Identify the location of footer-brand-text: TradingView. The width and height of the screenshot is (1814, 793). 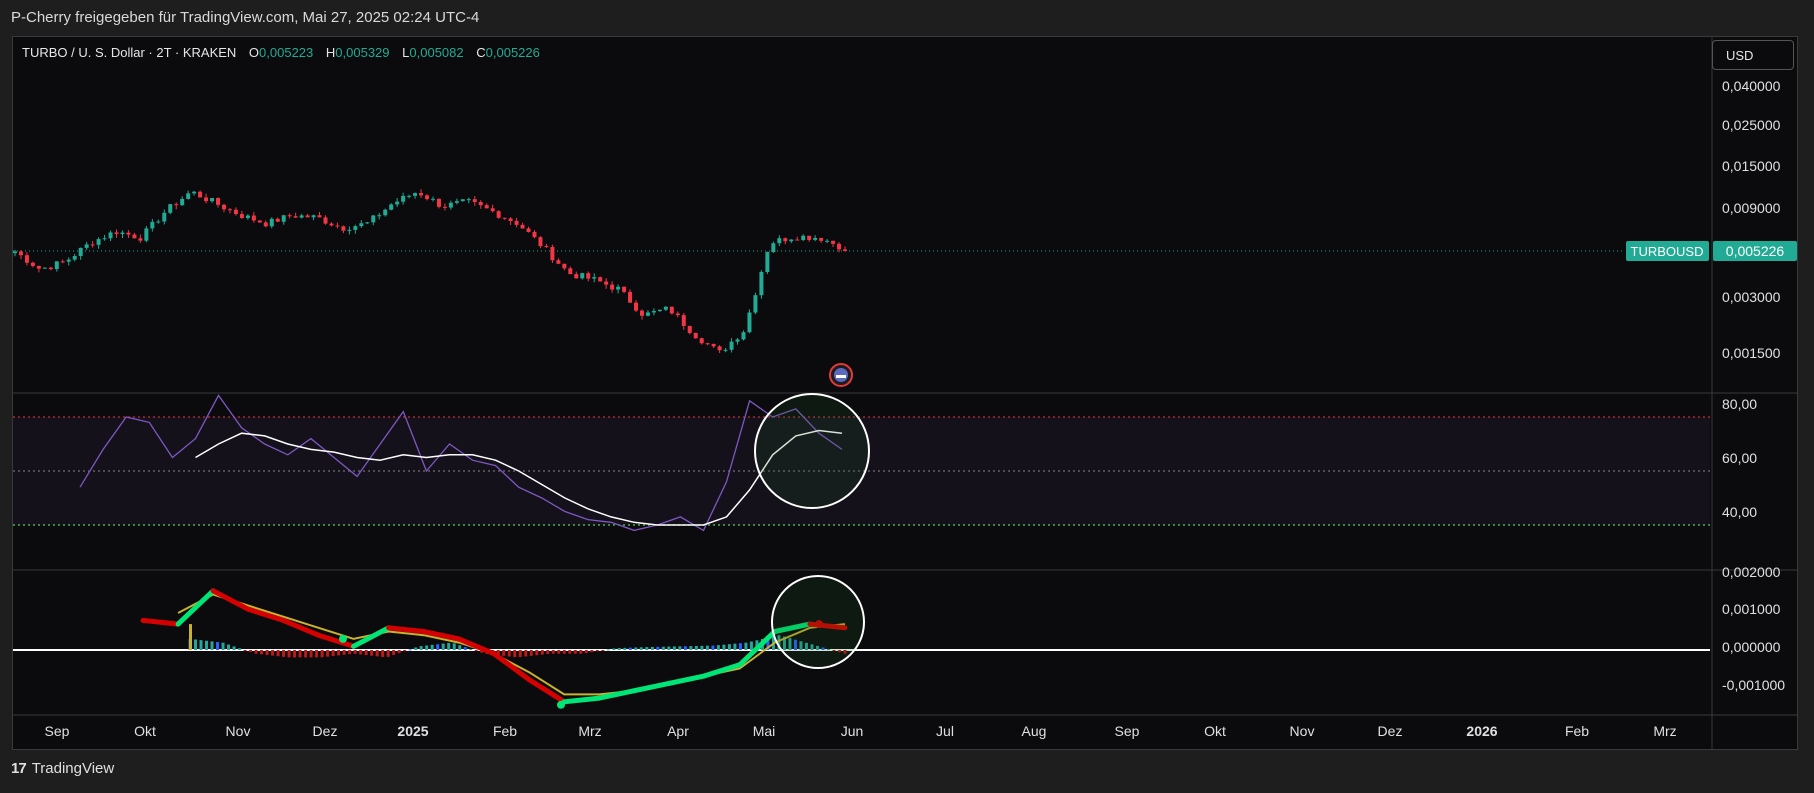
(73, 768).